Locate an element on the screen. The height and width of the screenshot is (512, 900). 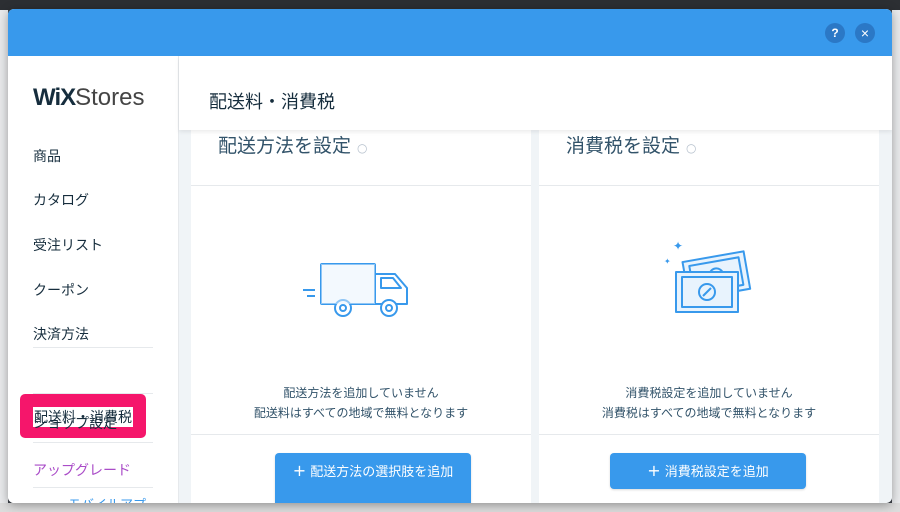
shipping-card-title: 配送方法を設定 ○ is located at coordinates (293, 144).